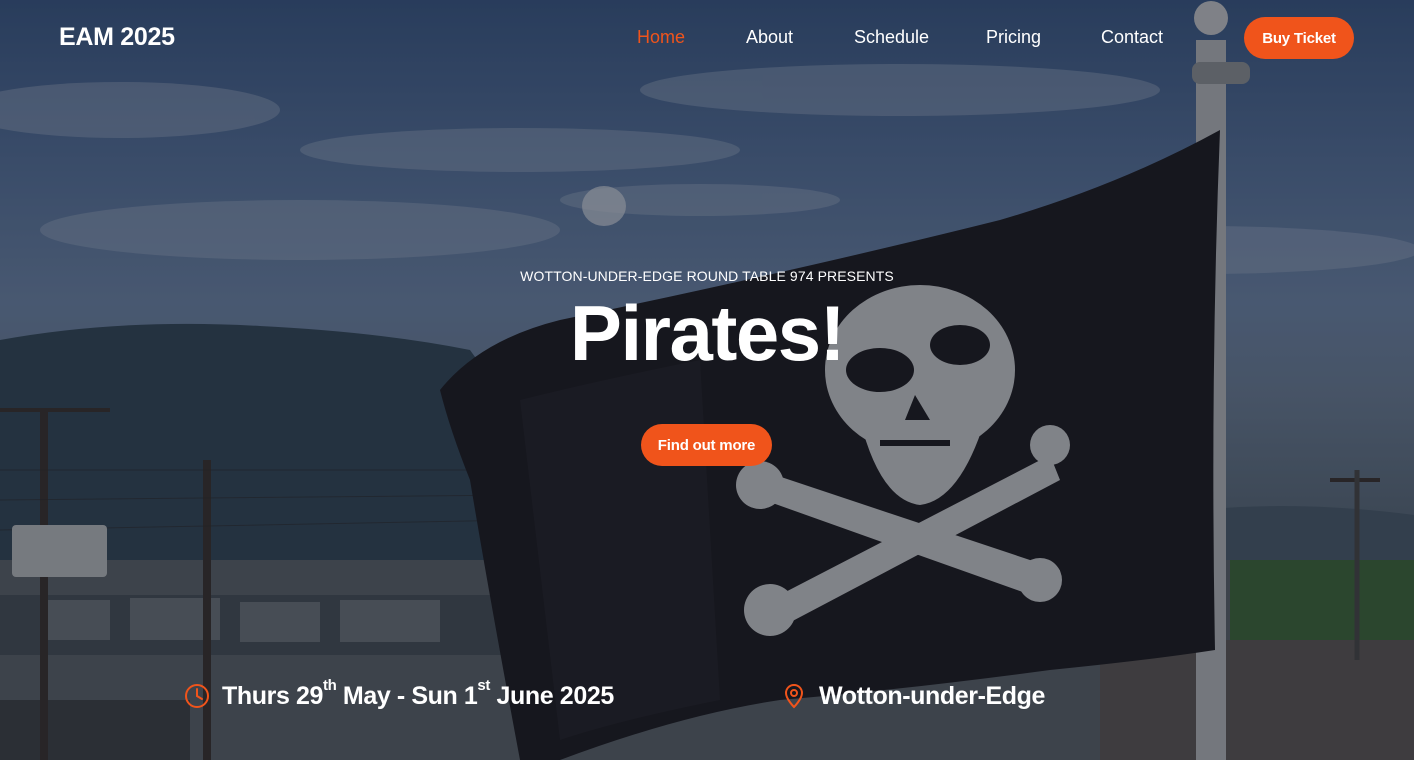 The height and width of the screenshot is (760, 1414). Describe the element at coordinates (197, 696) in the screenshot. I see `clock-icon` at that location.